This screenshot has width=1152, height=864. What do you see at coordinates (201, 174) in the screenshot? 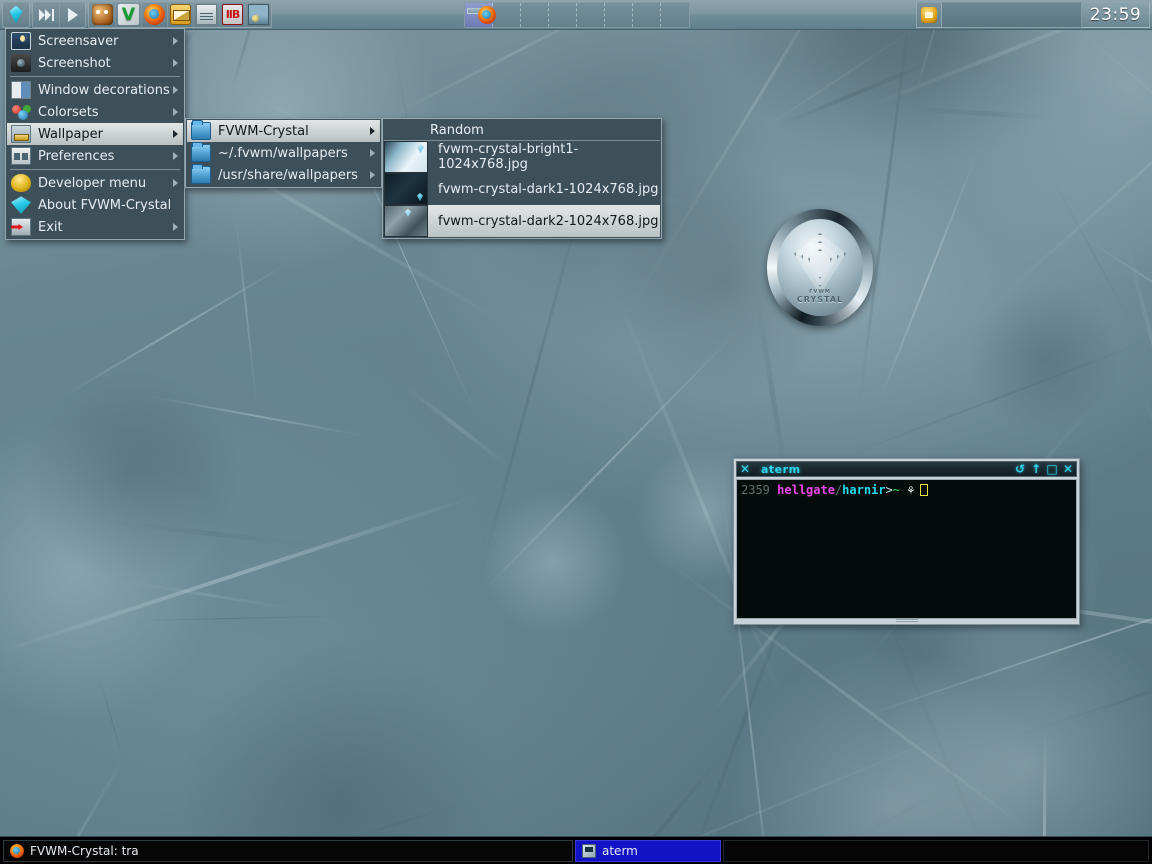
I see `folder-icon` at bounding box center [201, 174].